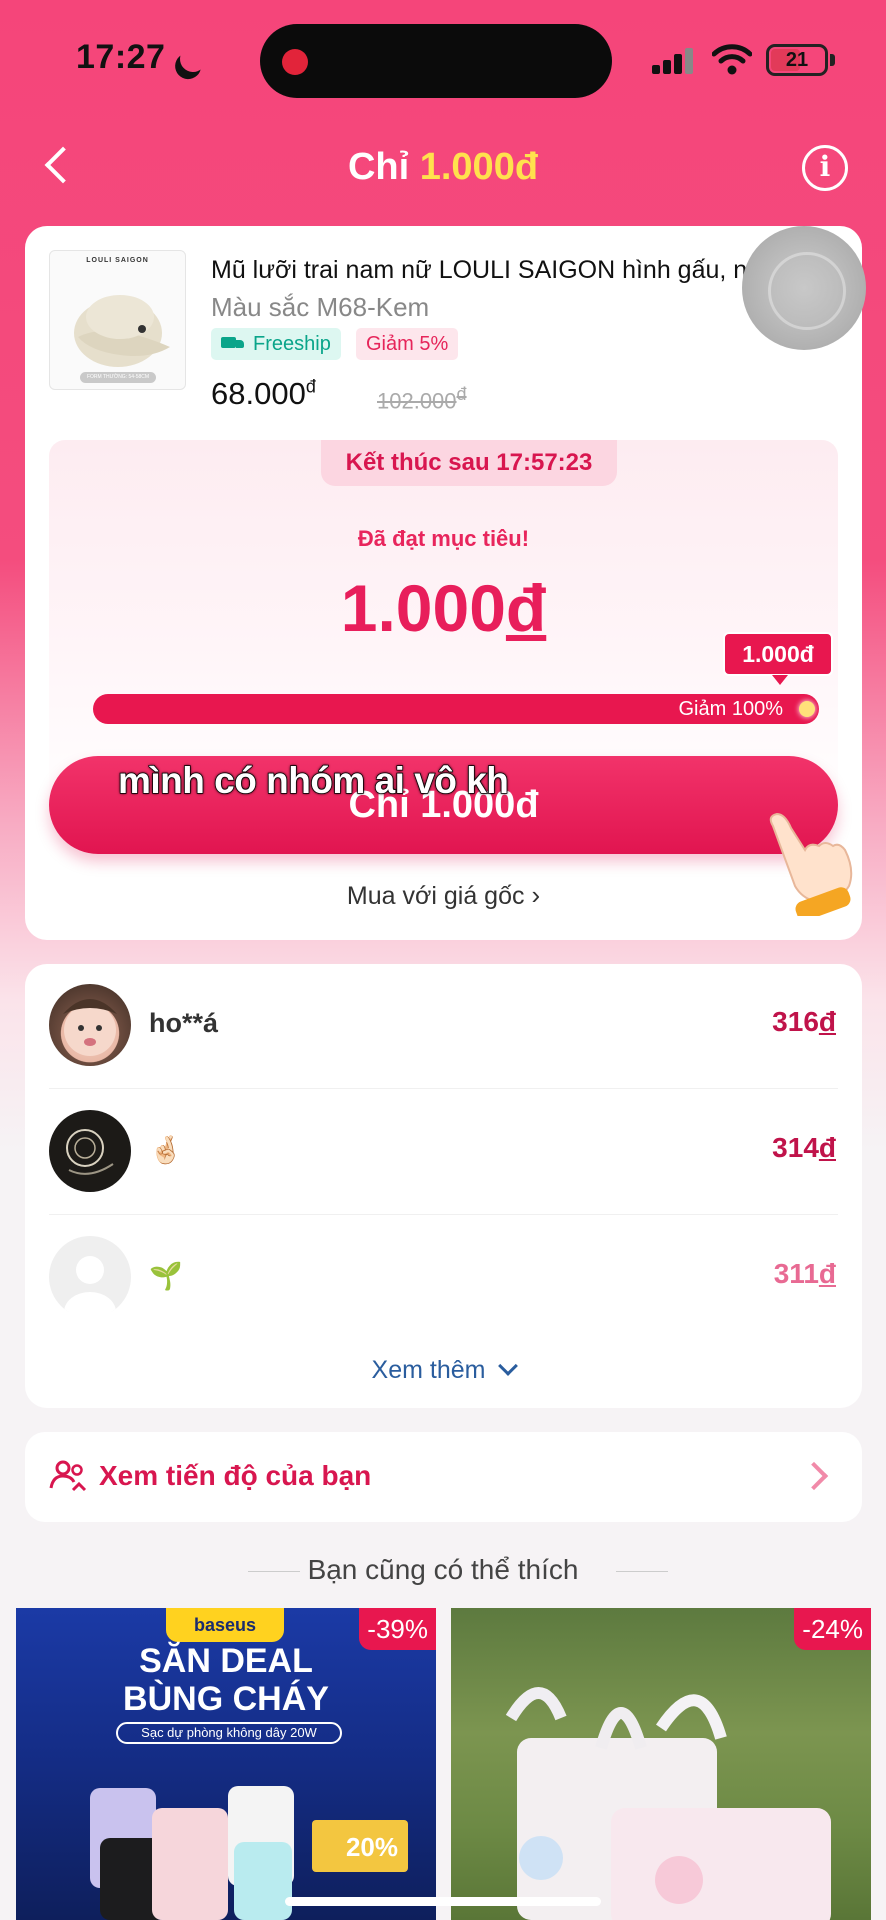 The image size is (886, 1920). Describe the element at coordinates (668, 1803) in the screenshot. I see `tote-bag-image` at that location.